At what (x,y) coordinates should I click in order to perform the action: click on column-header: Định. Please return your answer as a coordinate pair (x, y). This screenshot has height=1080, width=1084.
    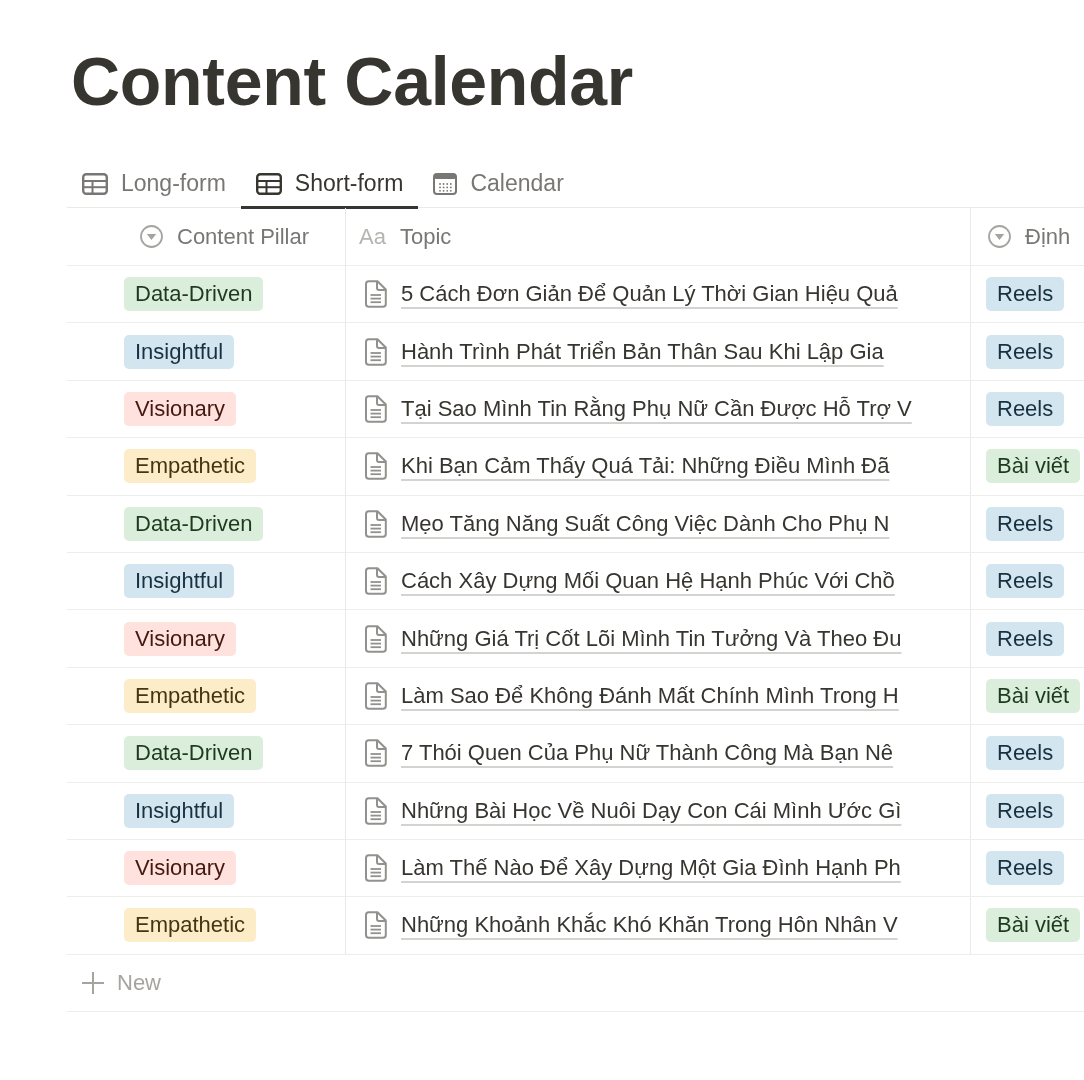
    Looking at the image, I should click on (1029, 236).